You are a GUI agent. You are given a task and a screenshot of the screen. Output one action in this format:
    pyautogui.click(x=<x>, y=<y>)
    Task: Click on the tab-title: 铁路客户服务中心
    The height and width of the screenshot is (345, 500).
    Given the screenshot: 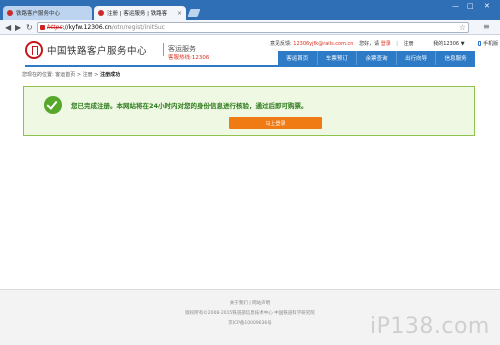 What is the action you would take?
    pyautogui.click(x=38, y=14)
    